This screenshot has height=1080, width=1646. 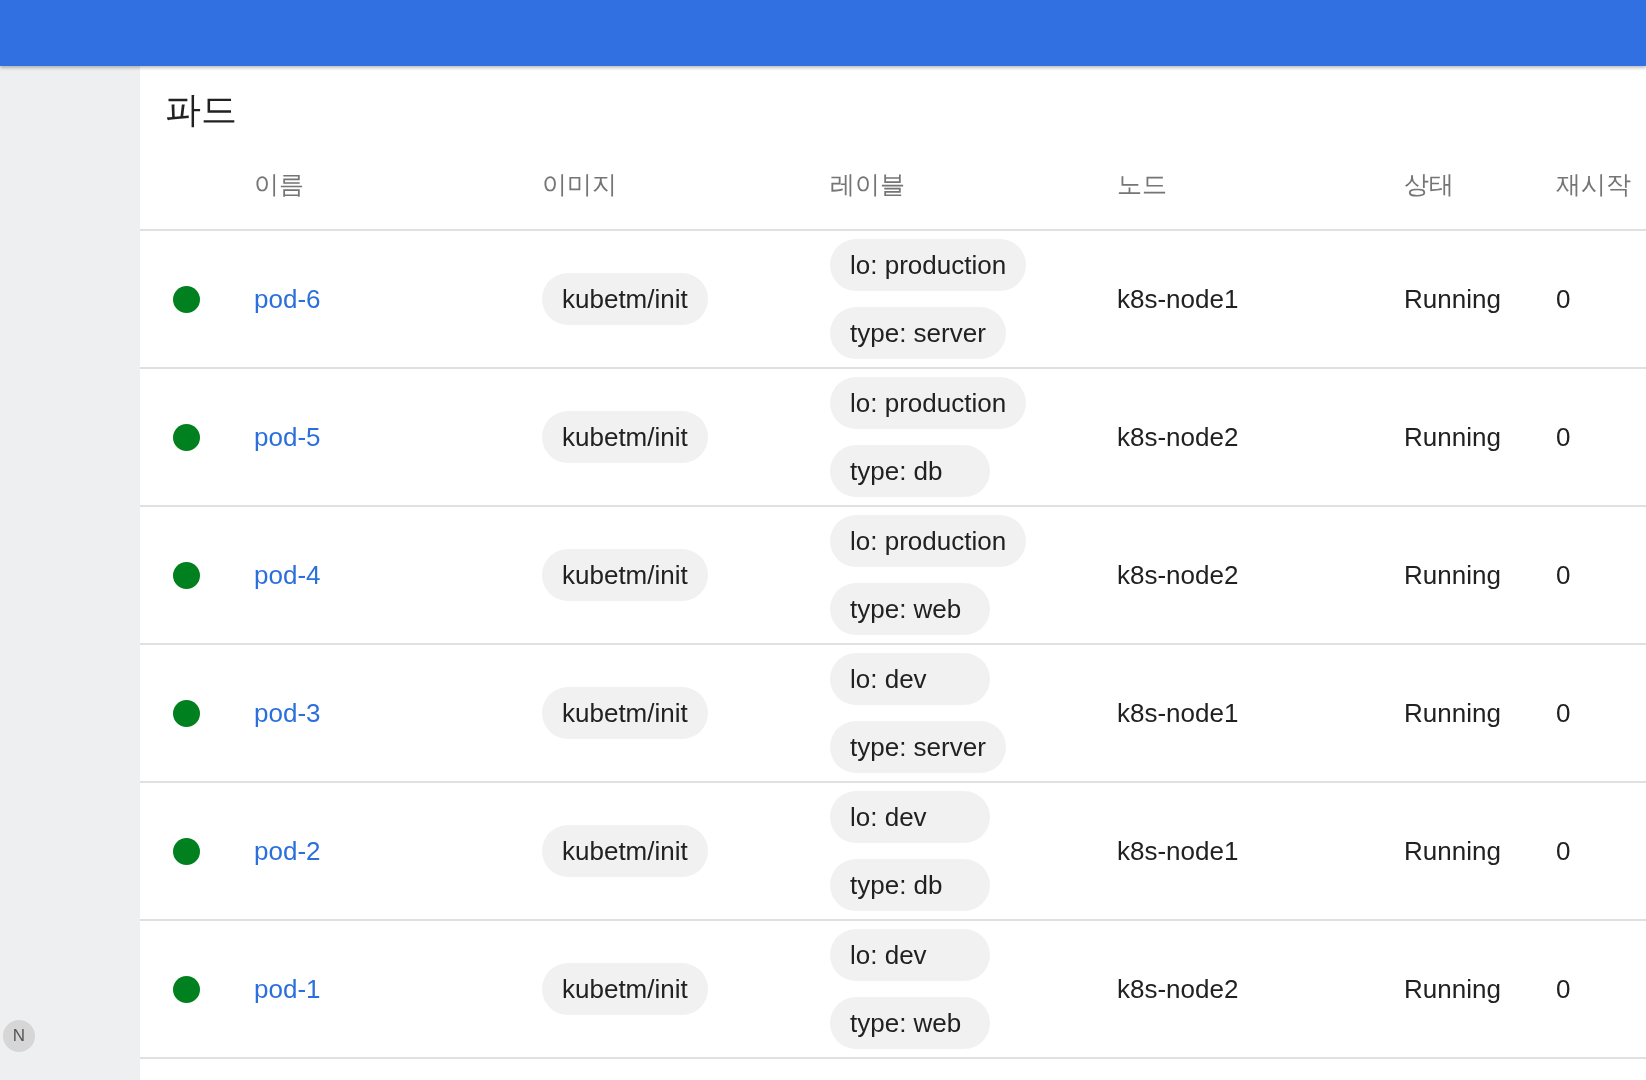 I want to click on column-header: 상태, so click(x=1429, y=184).